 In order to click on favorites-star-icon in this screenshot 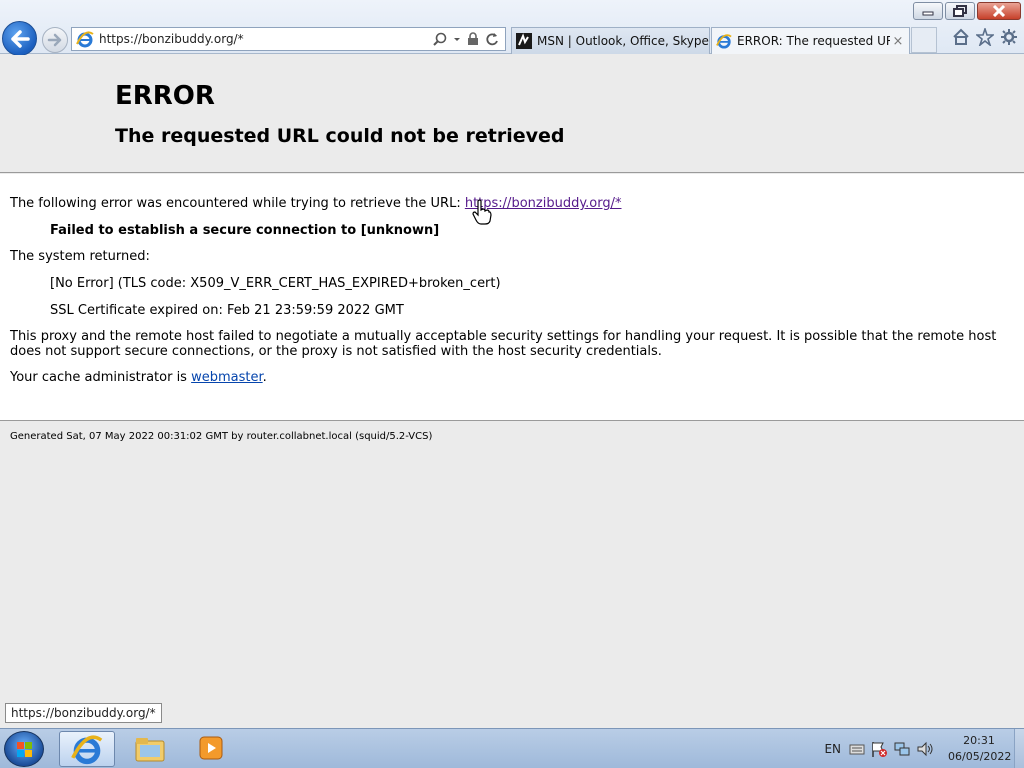, I will do `click(985, 37)`.